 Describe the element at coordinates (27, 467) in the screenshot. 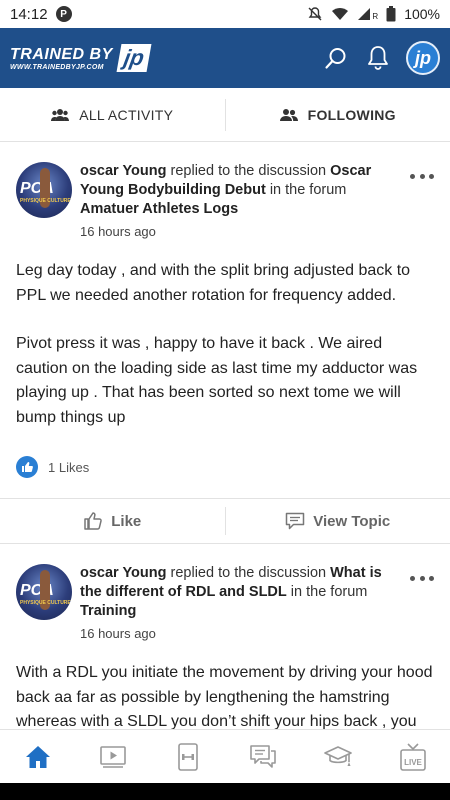

I see `like-badge-icon` at that location.